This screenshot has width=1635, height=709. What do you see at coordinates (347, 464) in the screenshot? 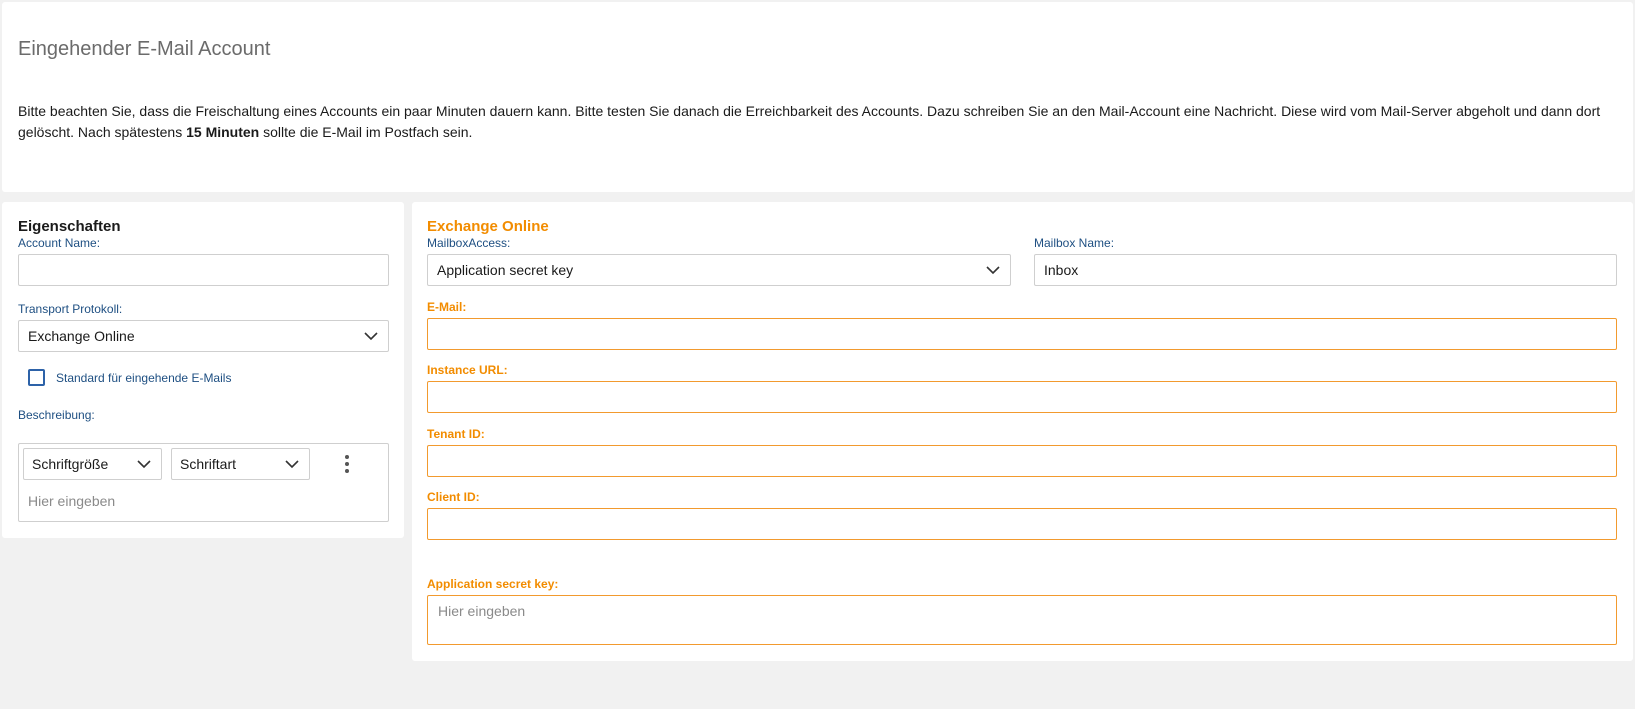
I see `more-options-icon` at bounding box center [347, 464].